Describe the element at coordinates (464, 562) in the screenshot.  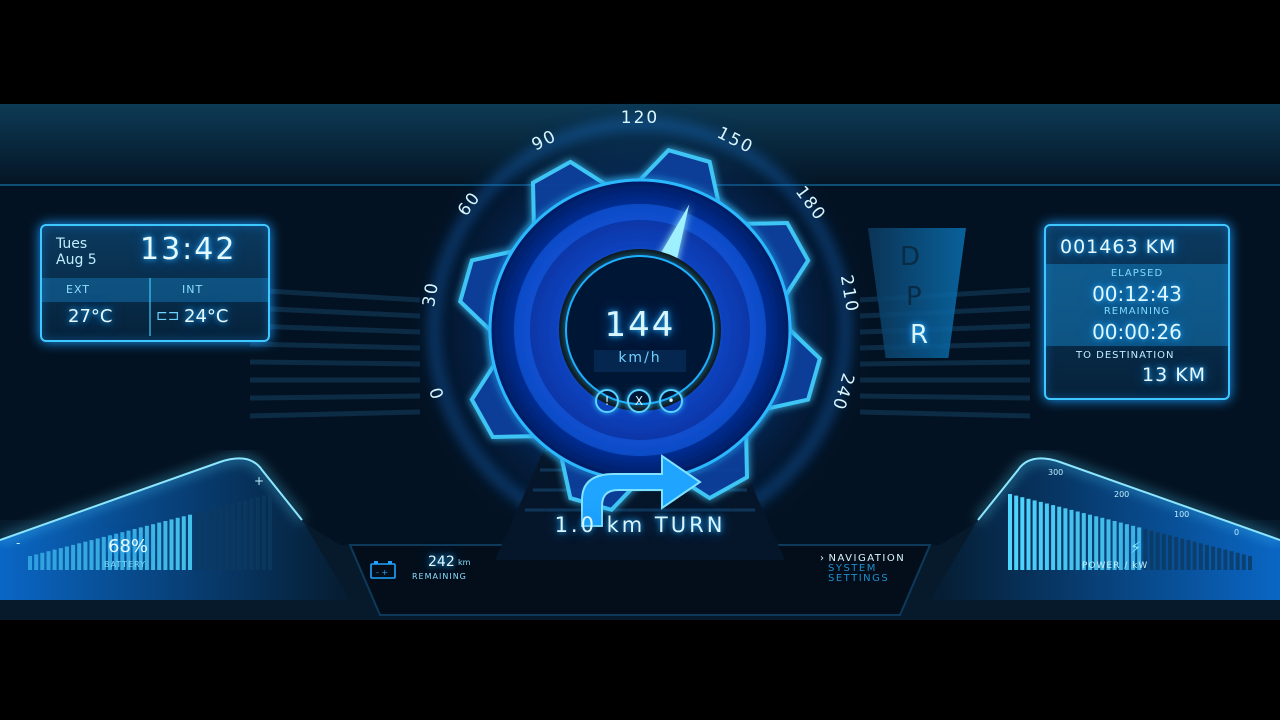
I see `range-unit: km` at that location.